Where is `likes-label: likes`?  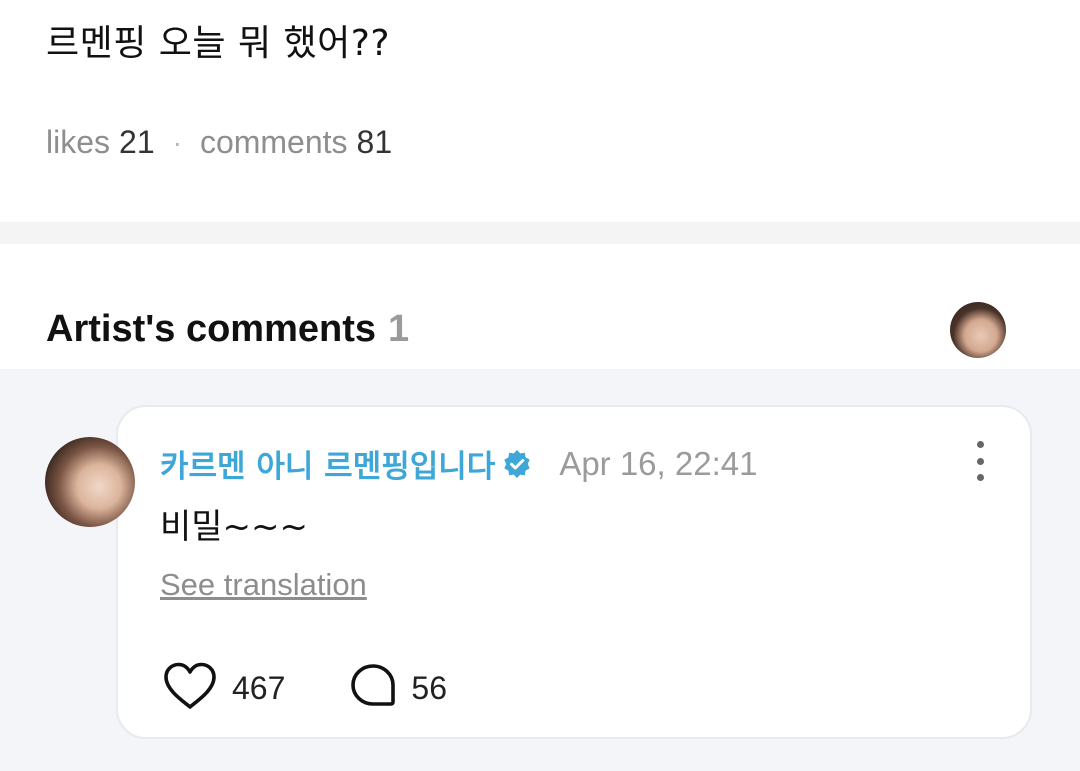 likes-label: likes is located at coordinates (78, 142).